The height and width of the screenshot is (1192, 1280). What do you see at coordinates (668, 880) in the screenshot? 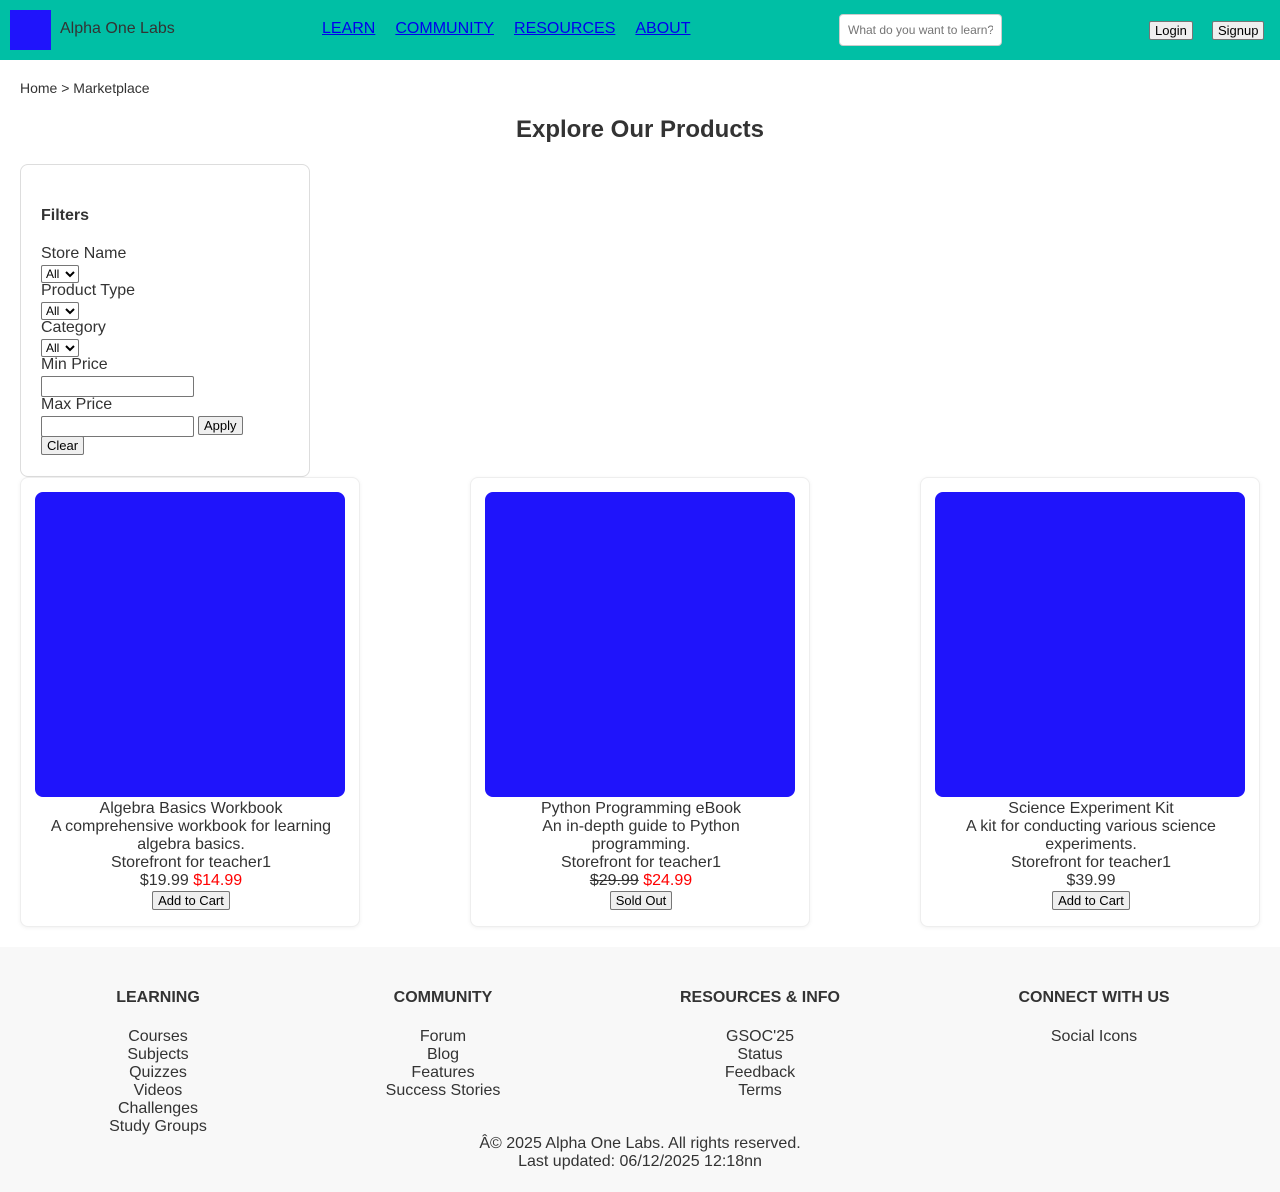
I see `product-sale-price: $24.99` at bounding box center [668, 880].